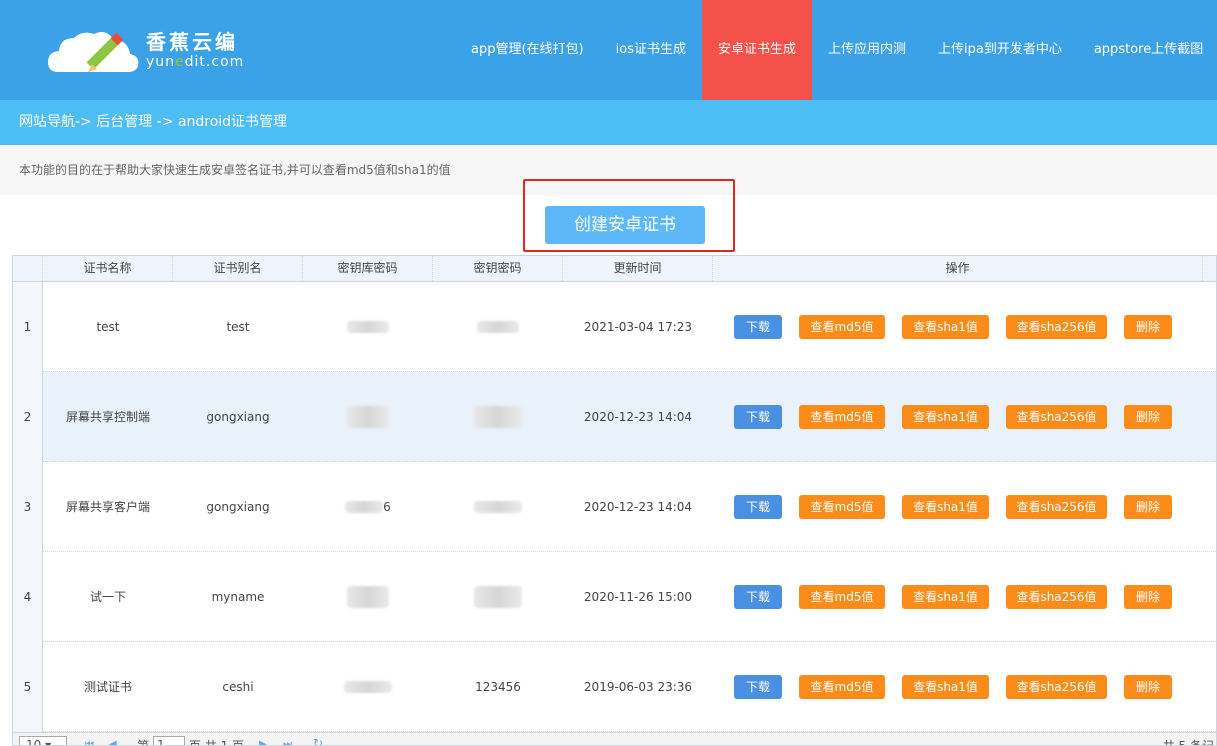  What do you see at coordinates (614, 739) in the screenshot?
I see `pagination-bar: 10 ▾ ⏮ ◀ 第 1 页 共 1 页 ▶ ⏭ ↻ 共 5 条记` at bounding box center [614, 739].